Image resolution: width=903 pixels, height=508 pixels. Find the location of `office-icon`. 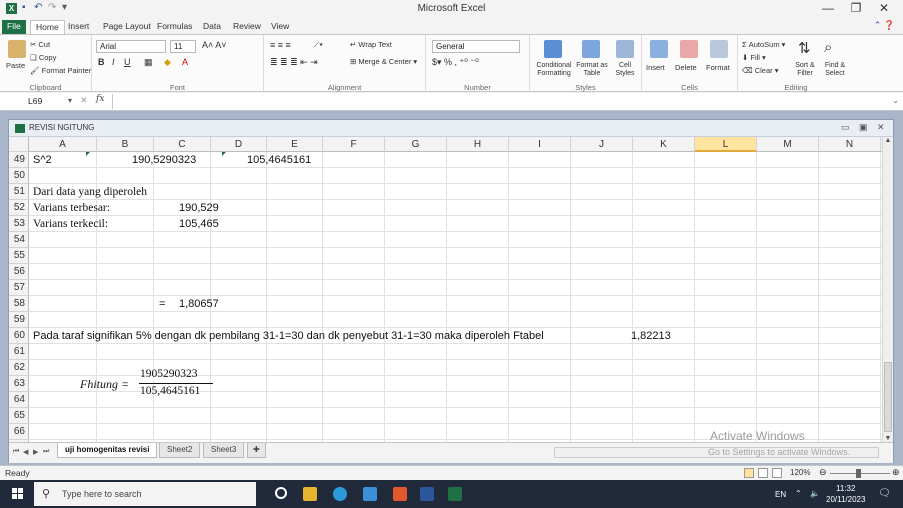

office-icon is located at coordinates (400, 494).